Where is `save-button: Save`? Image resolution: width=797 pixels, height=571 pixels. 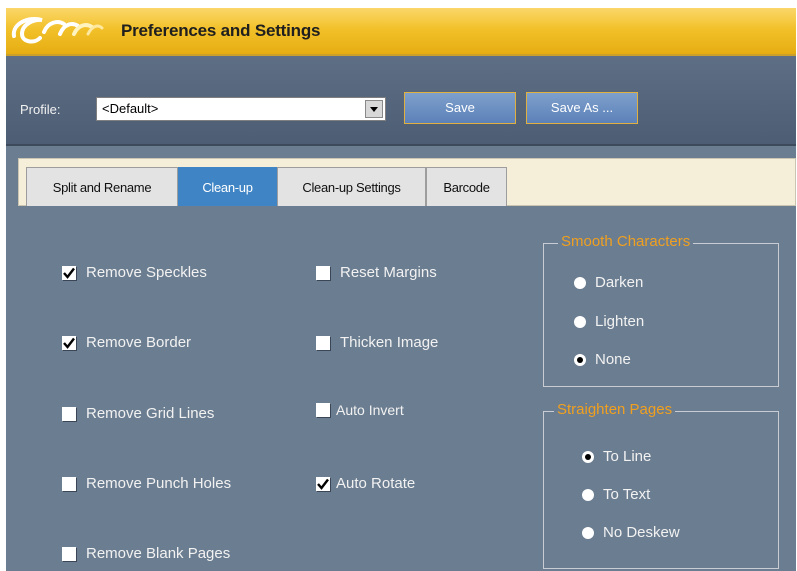 save-button: Save is located at coordinates (460, 108).